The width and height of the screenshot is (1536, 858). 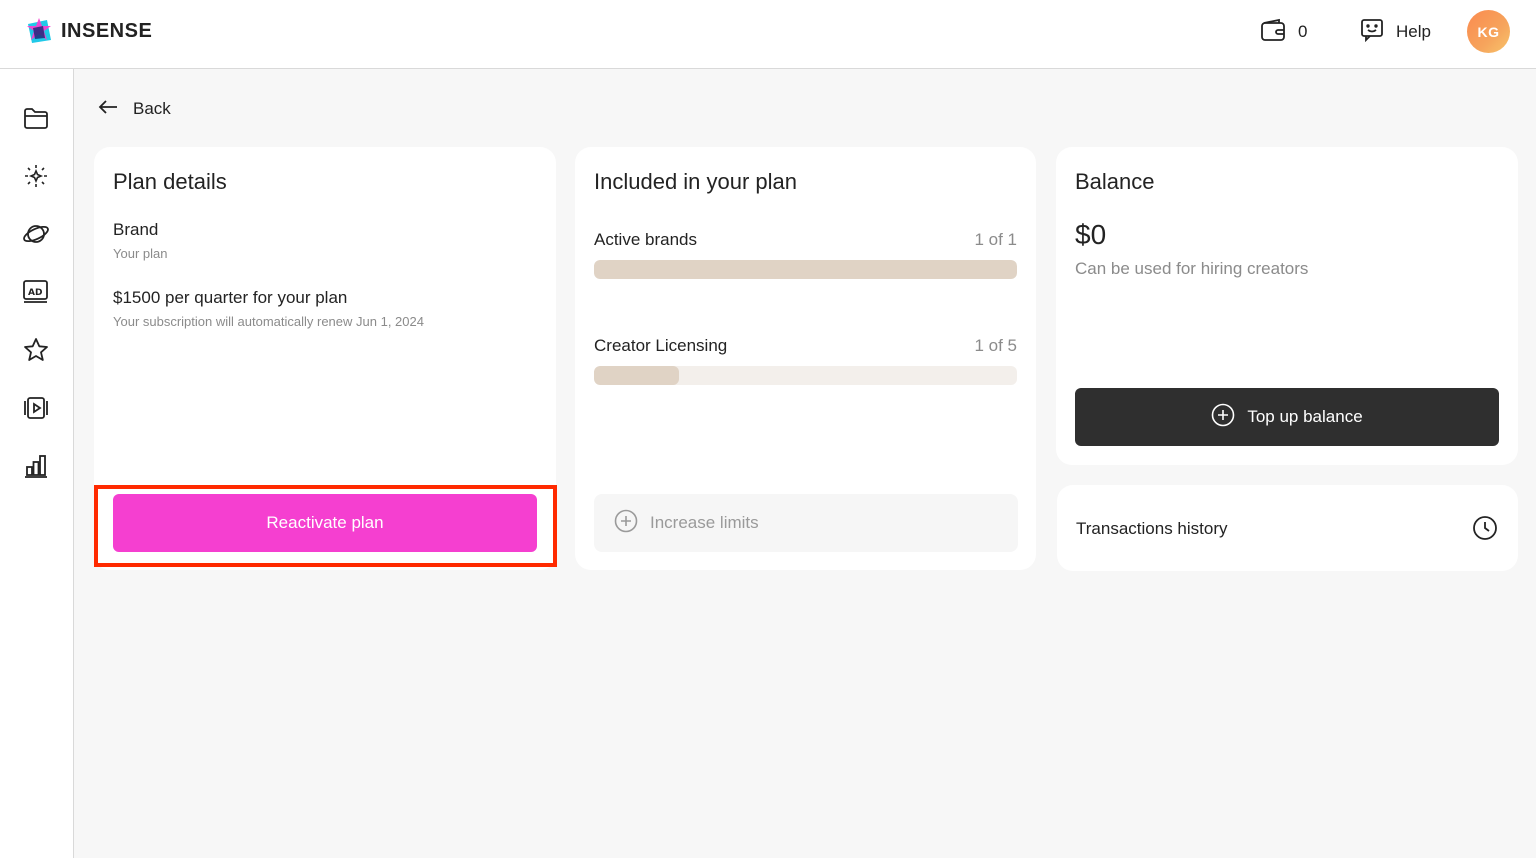 I want to click on increase-limits-button: Increase limits, so click(x=806, y=523).